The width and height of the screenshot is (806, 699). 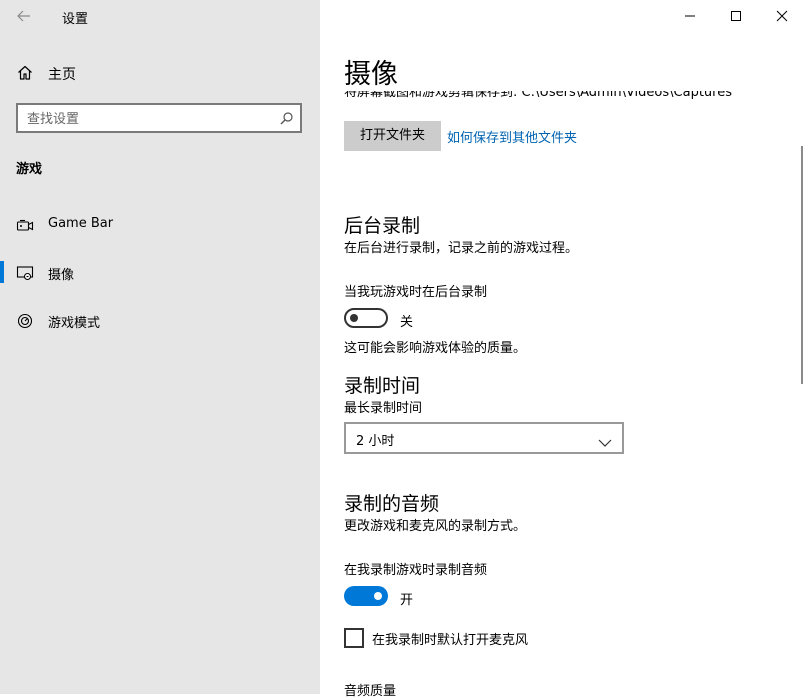 I want to click on close-button, so click(x=782, y=16).